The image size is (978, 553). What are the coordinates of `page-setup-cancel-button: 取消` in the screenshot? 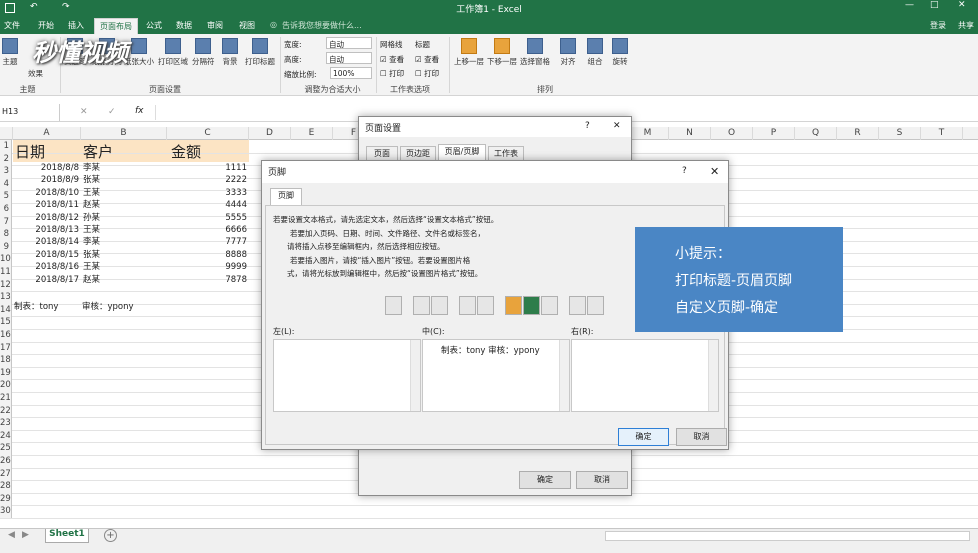 It's located at (602, 480).